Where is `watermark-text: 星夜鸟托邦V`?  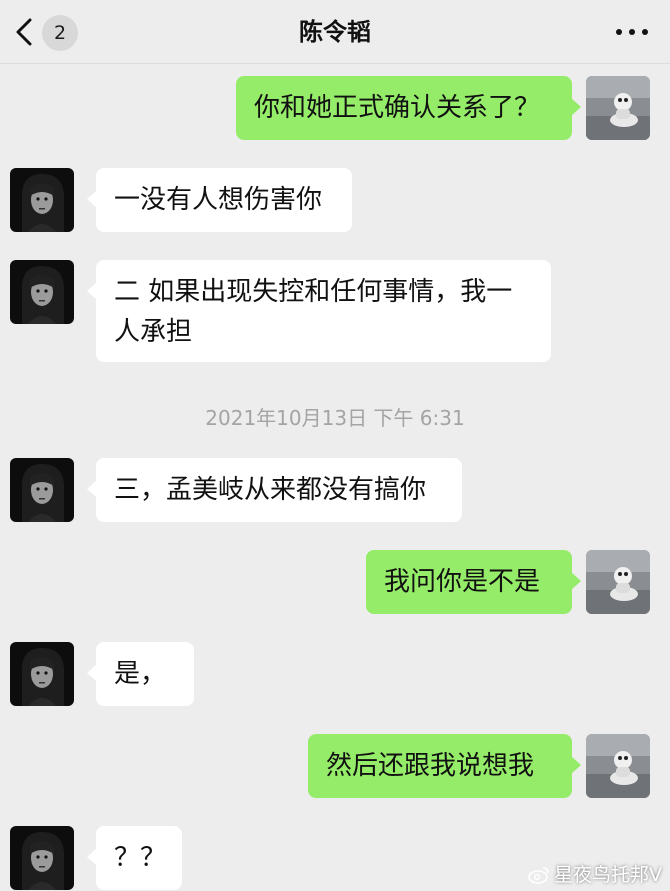 watermark-text: 星夜鸟托邦V is located at coordinates (608, 875).